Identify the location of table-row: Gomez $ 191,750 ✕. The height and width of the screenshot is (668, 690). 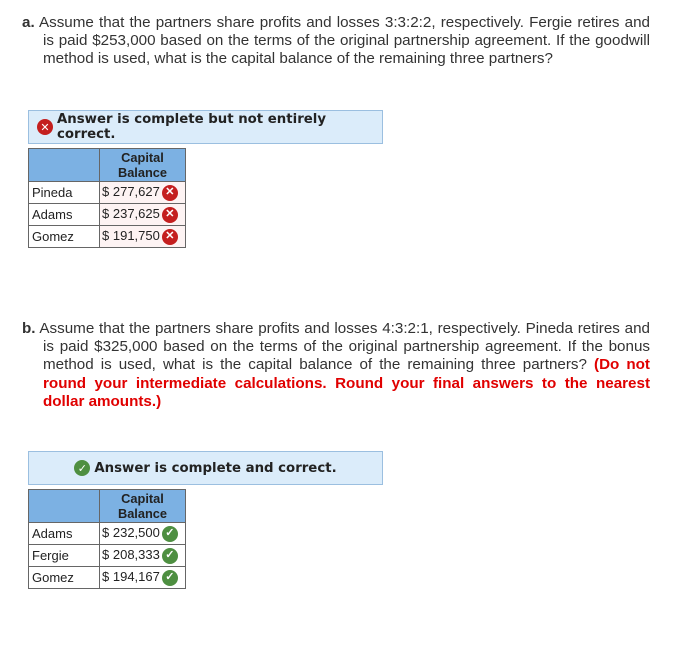
(107, 236).